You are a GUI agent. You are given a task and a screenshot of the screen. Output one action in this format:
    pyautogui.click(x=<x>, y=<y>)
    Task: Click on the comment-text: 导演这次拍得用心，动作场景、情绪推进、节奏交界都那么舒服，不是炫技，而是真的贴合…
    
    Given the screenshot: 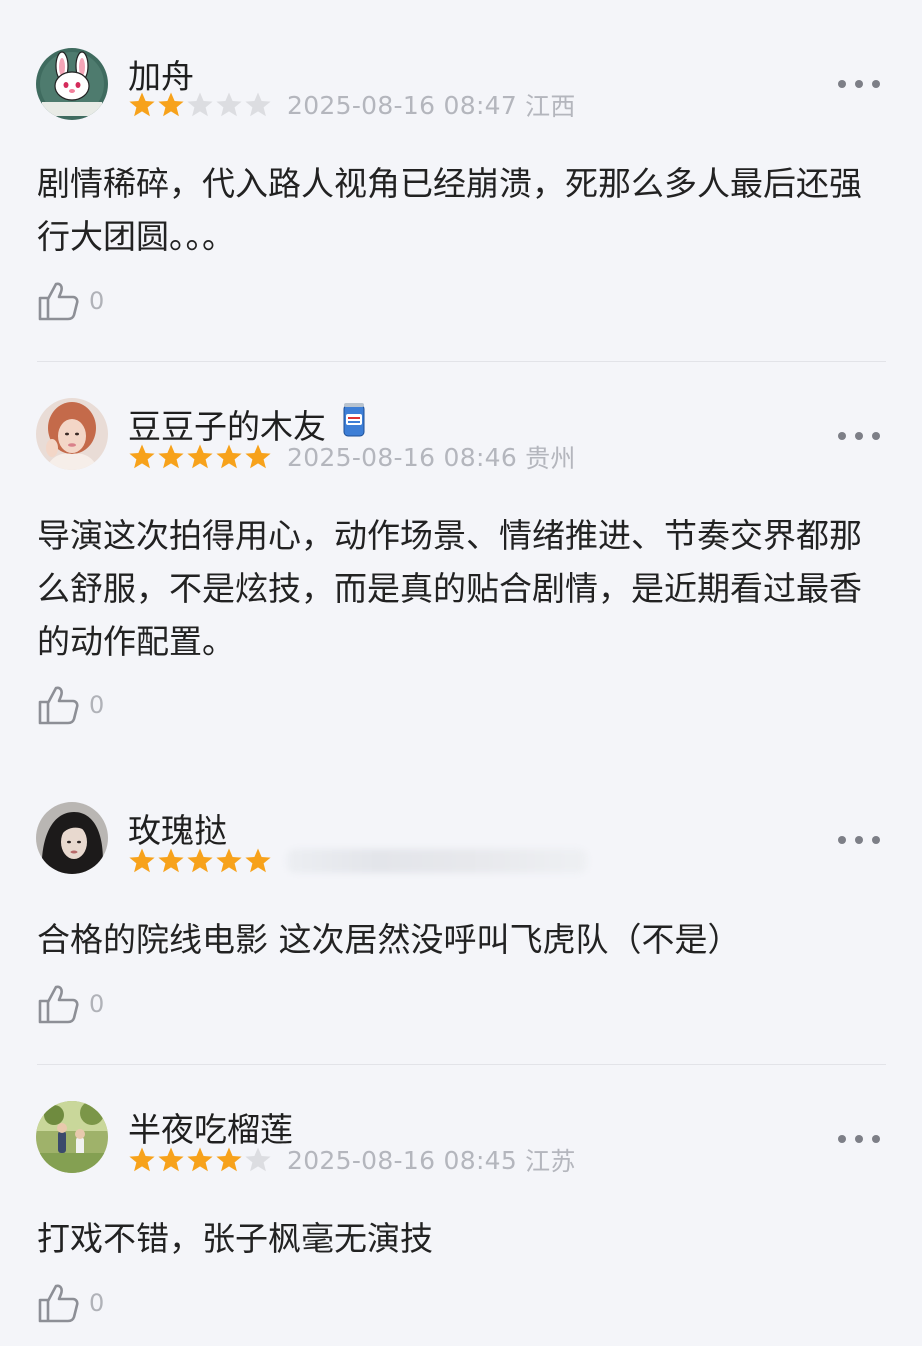 What is the action you would take?
    pyautogui.click(x=449, y=588)
    